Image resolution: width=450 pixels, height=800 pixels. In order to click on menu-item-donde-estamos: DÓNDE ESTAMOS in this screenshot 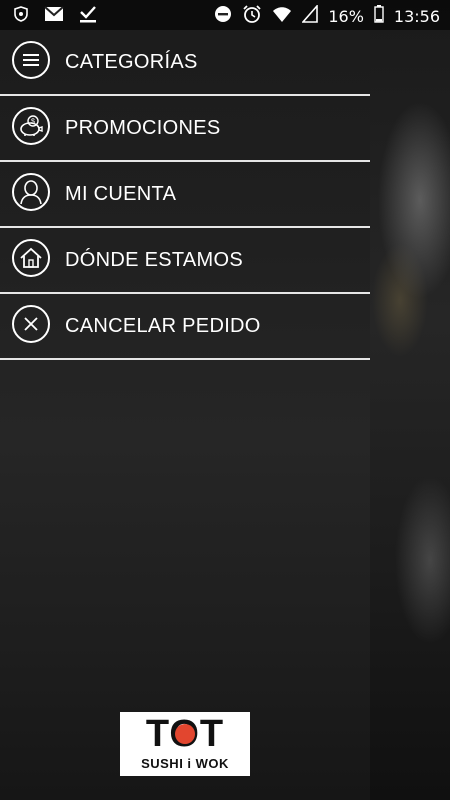, I will do `click(185, 261)`.